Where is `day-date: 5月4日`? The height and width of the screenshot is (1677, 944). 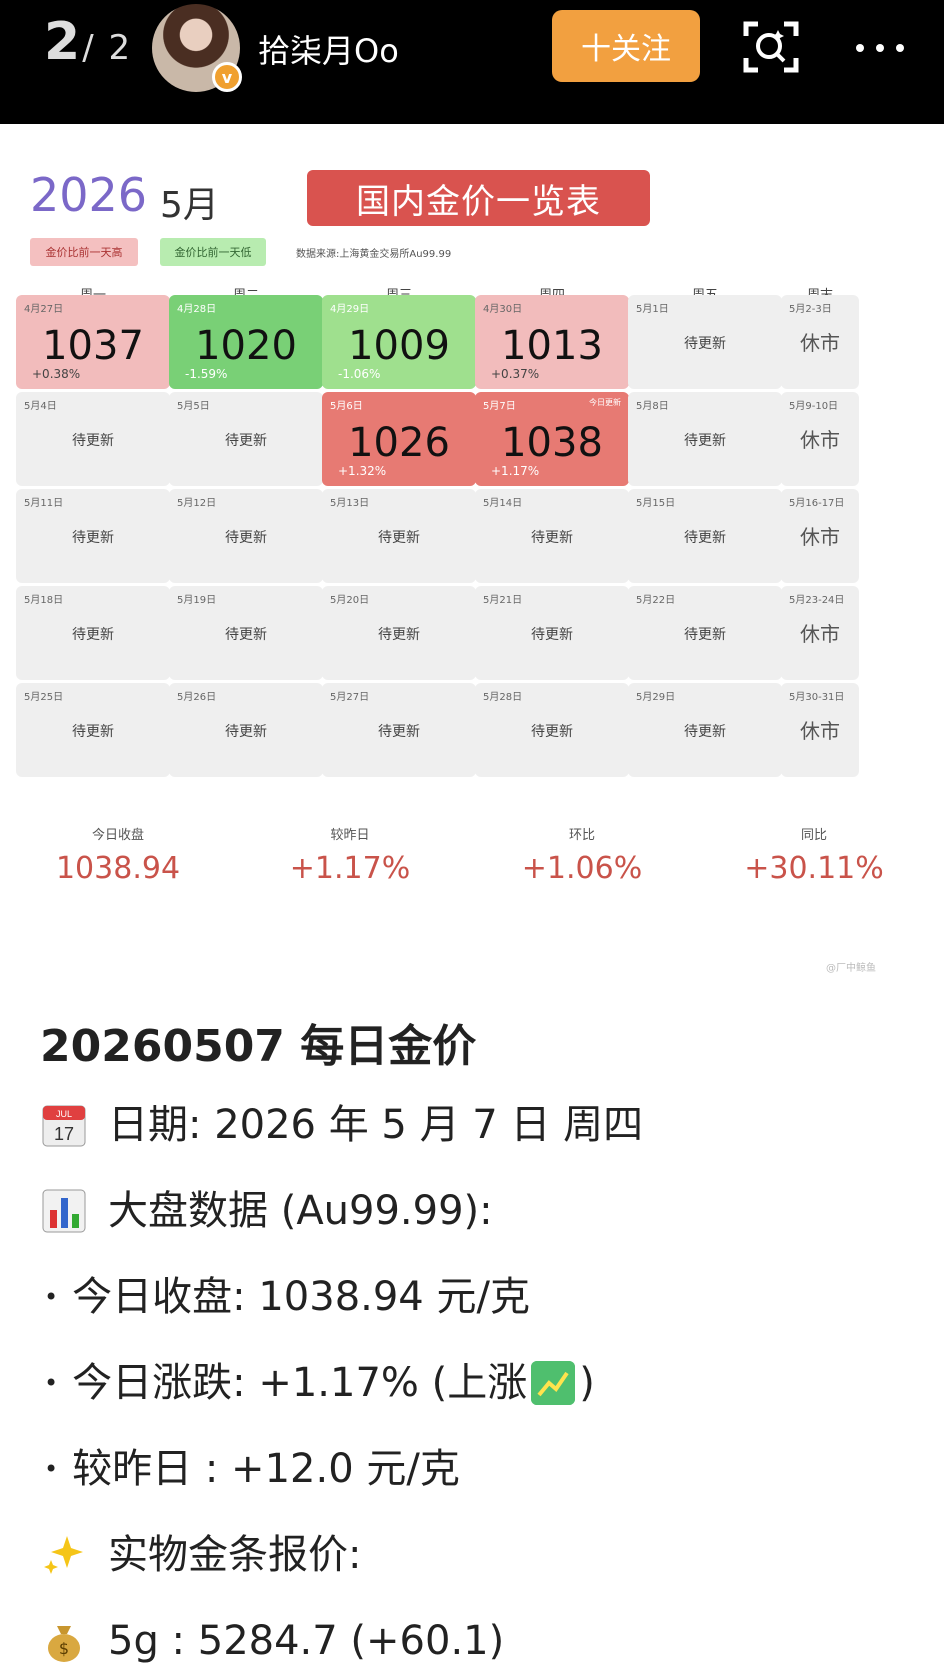
day-date: 5月4日 is located at coordinates (40, 406).